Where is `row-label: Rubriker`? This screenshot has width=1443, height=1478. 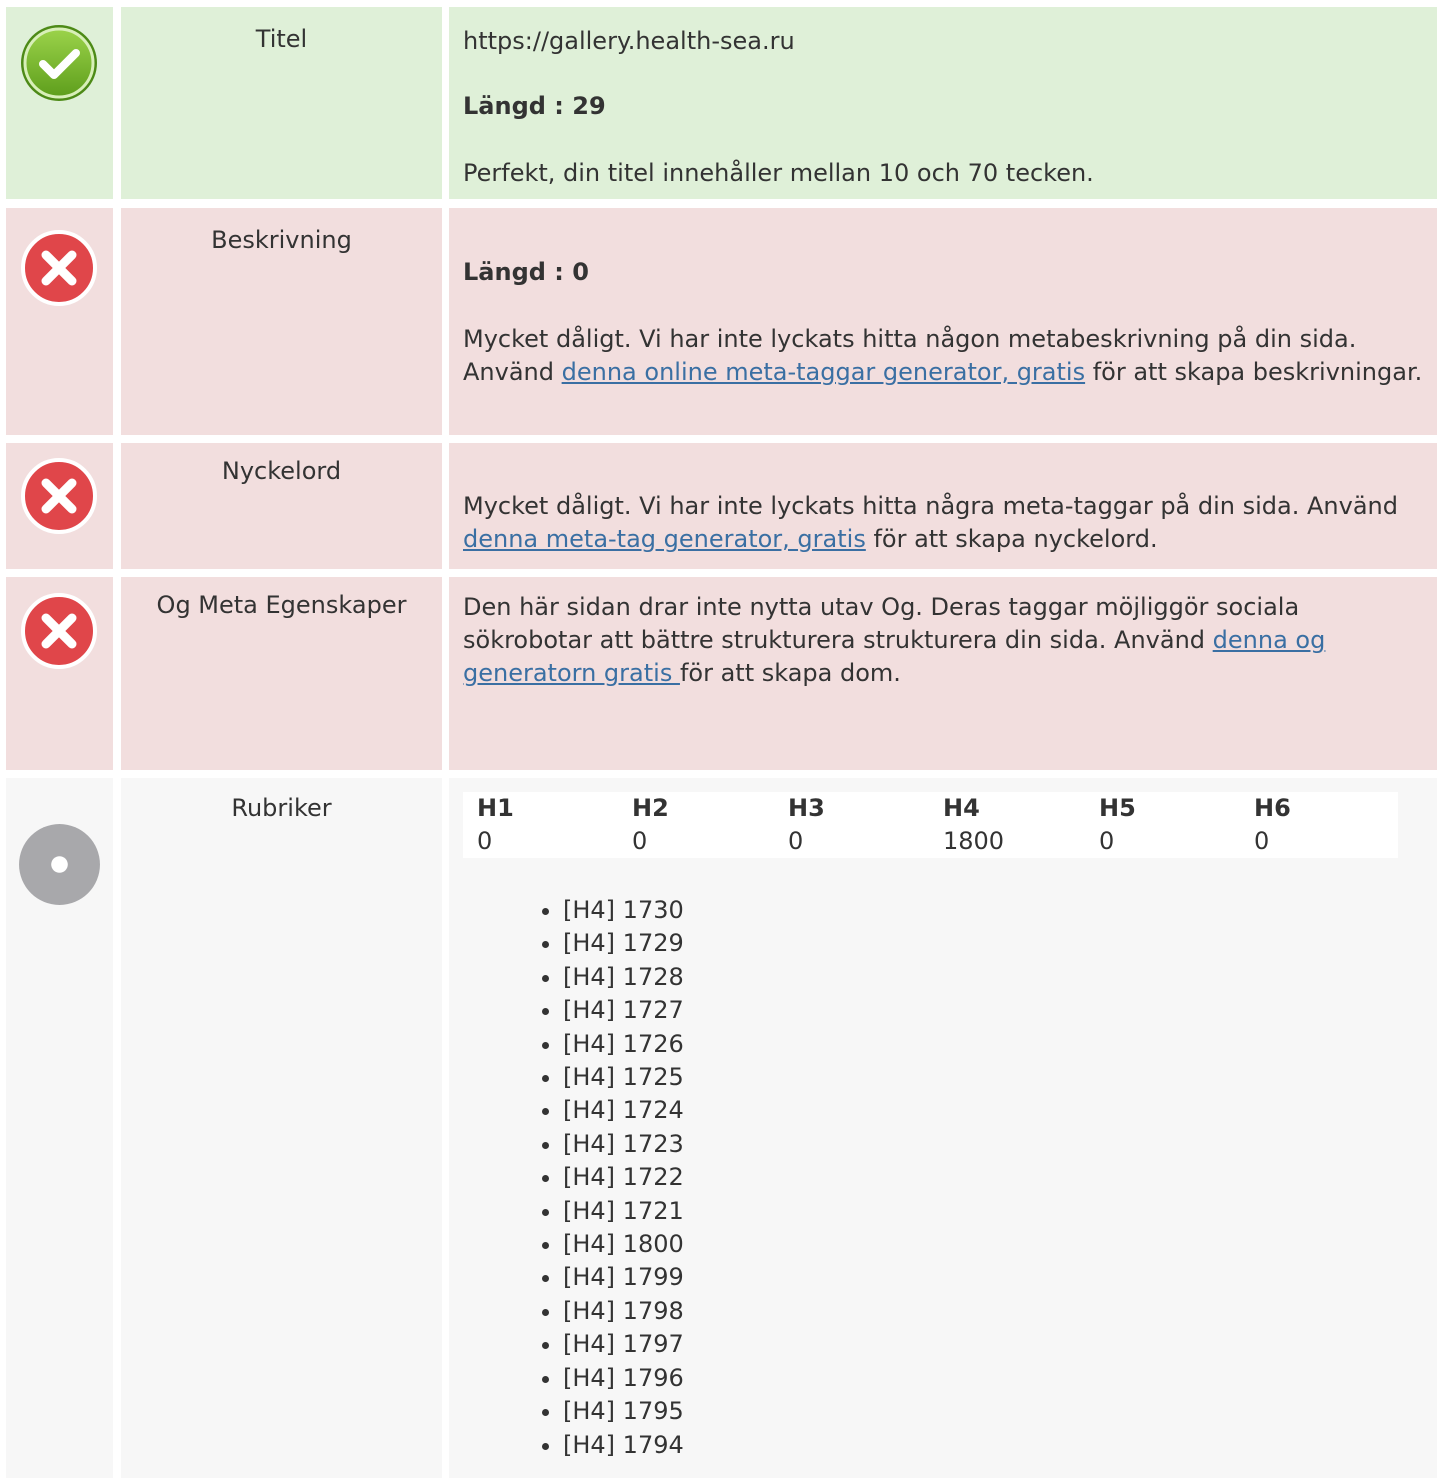 row-label: Rubriker is located at coordinates (281, 1128).